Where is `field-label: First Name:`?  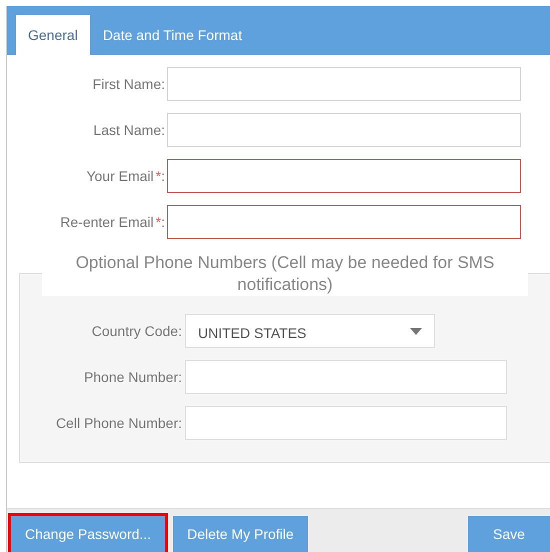
field-label: First Name: is located at coordinates (129, 84).